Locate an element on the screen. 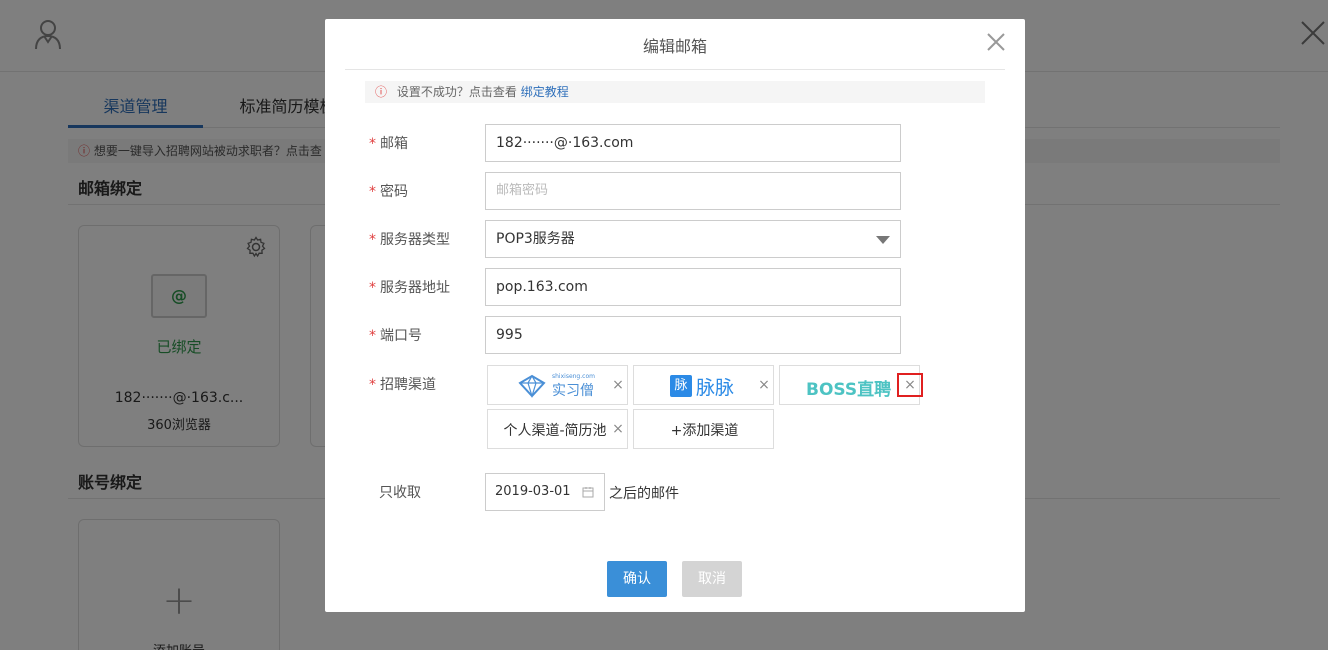 The width and height of the screenshot is (1328, 650). channel-chip-shixiseng: shixiseng.com 实习僧 × is located at coordinates (557, 385).